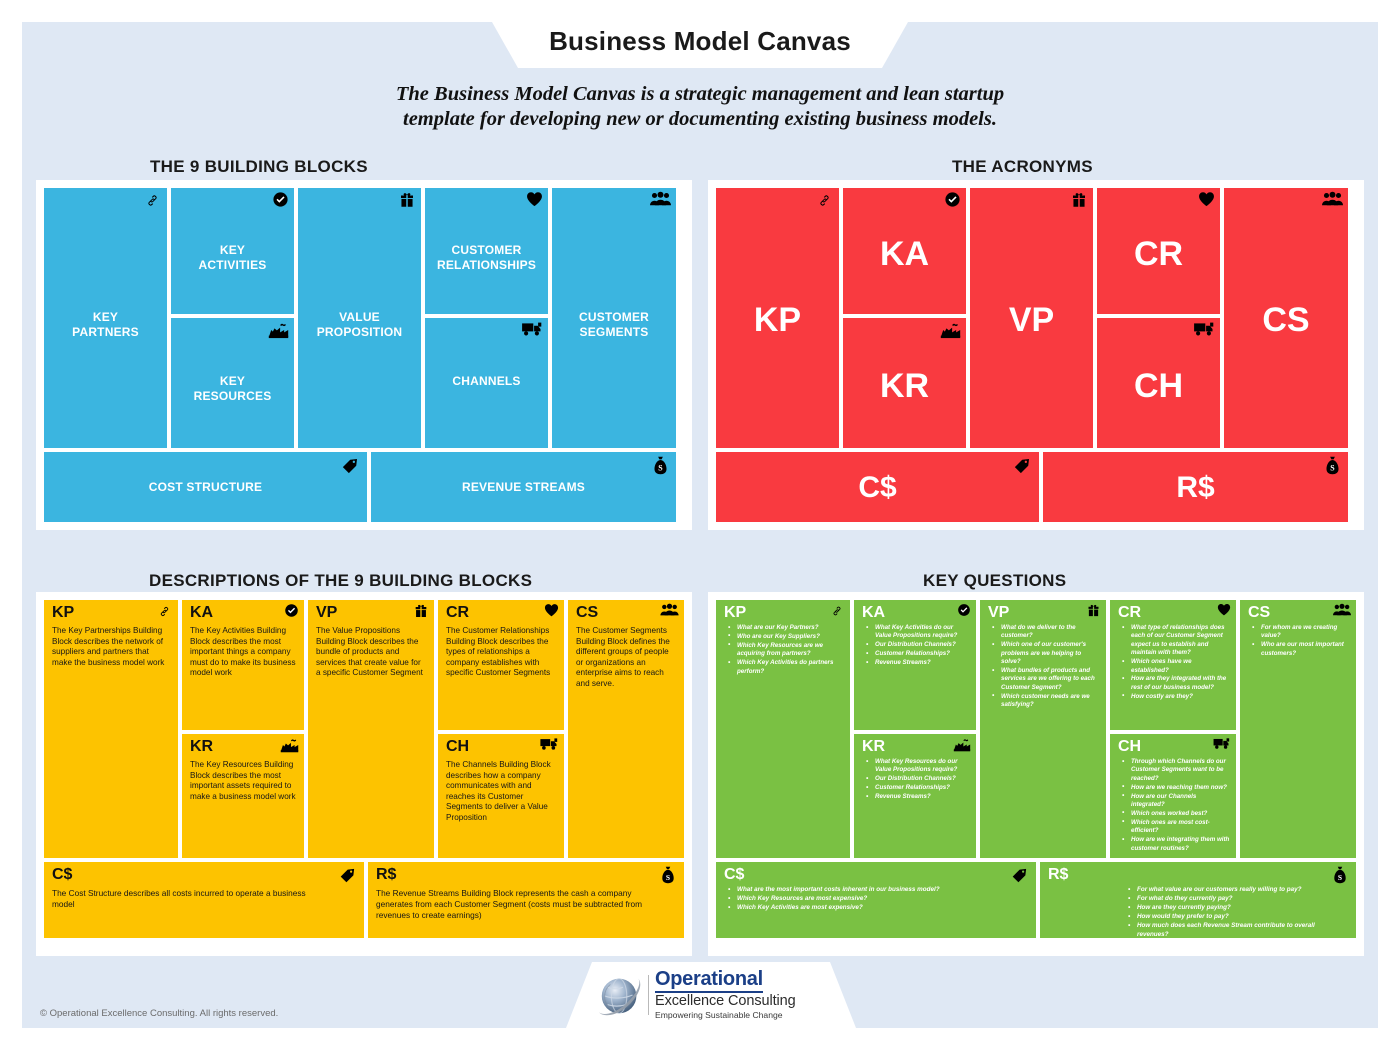  Describe the element at coordinates (952, 199) in the screenshot. I see `check-circle-icon` at that location.